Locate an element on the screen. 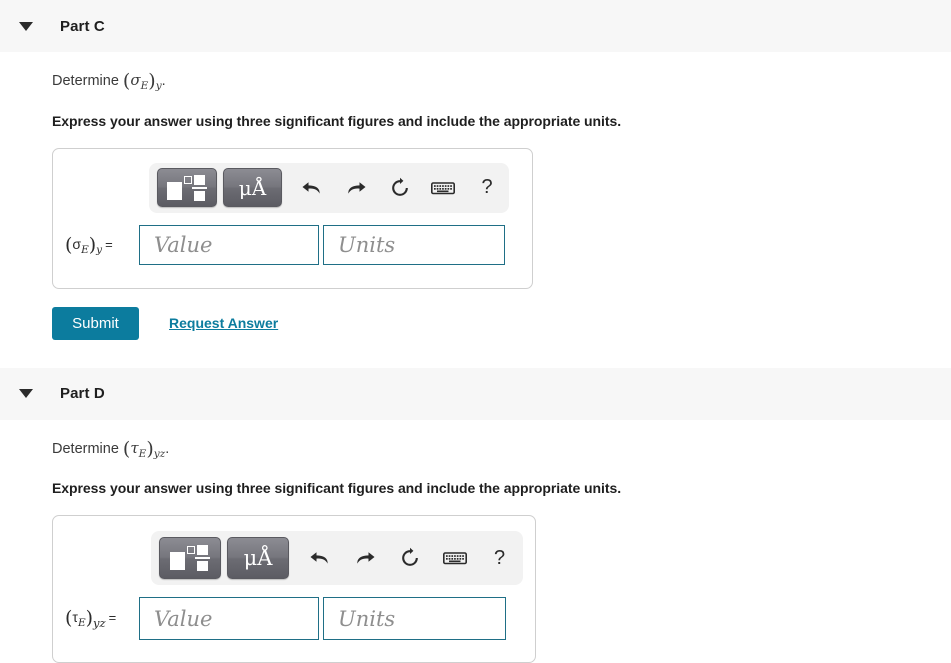 This screenshot has height=663, width=951. part-c-determine-text: Determine (σE)y. is located at coordinates (501, 72).